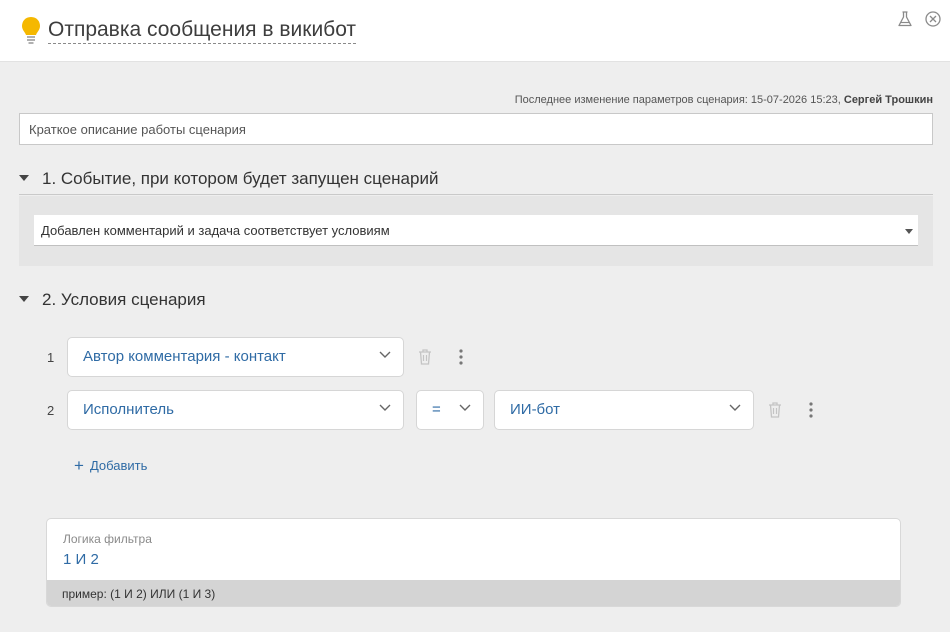  I want to click on condition-field-select: Автор комментария - контакт, so click(235, 357).